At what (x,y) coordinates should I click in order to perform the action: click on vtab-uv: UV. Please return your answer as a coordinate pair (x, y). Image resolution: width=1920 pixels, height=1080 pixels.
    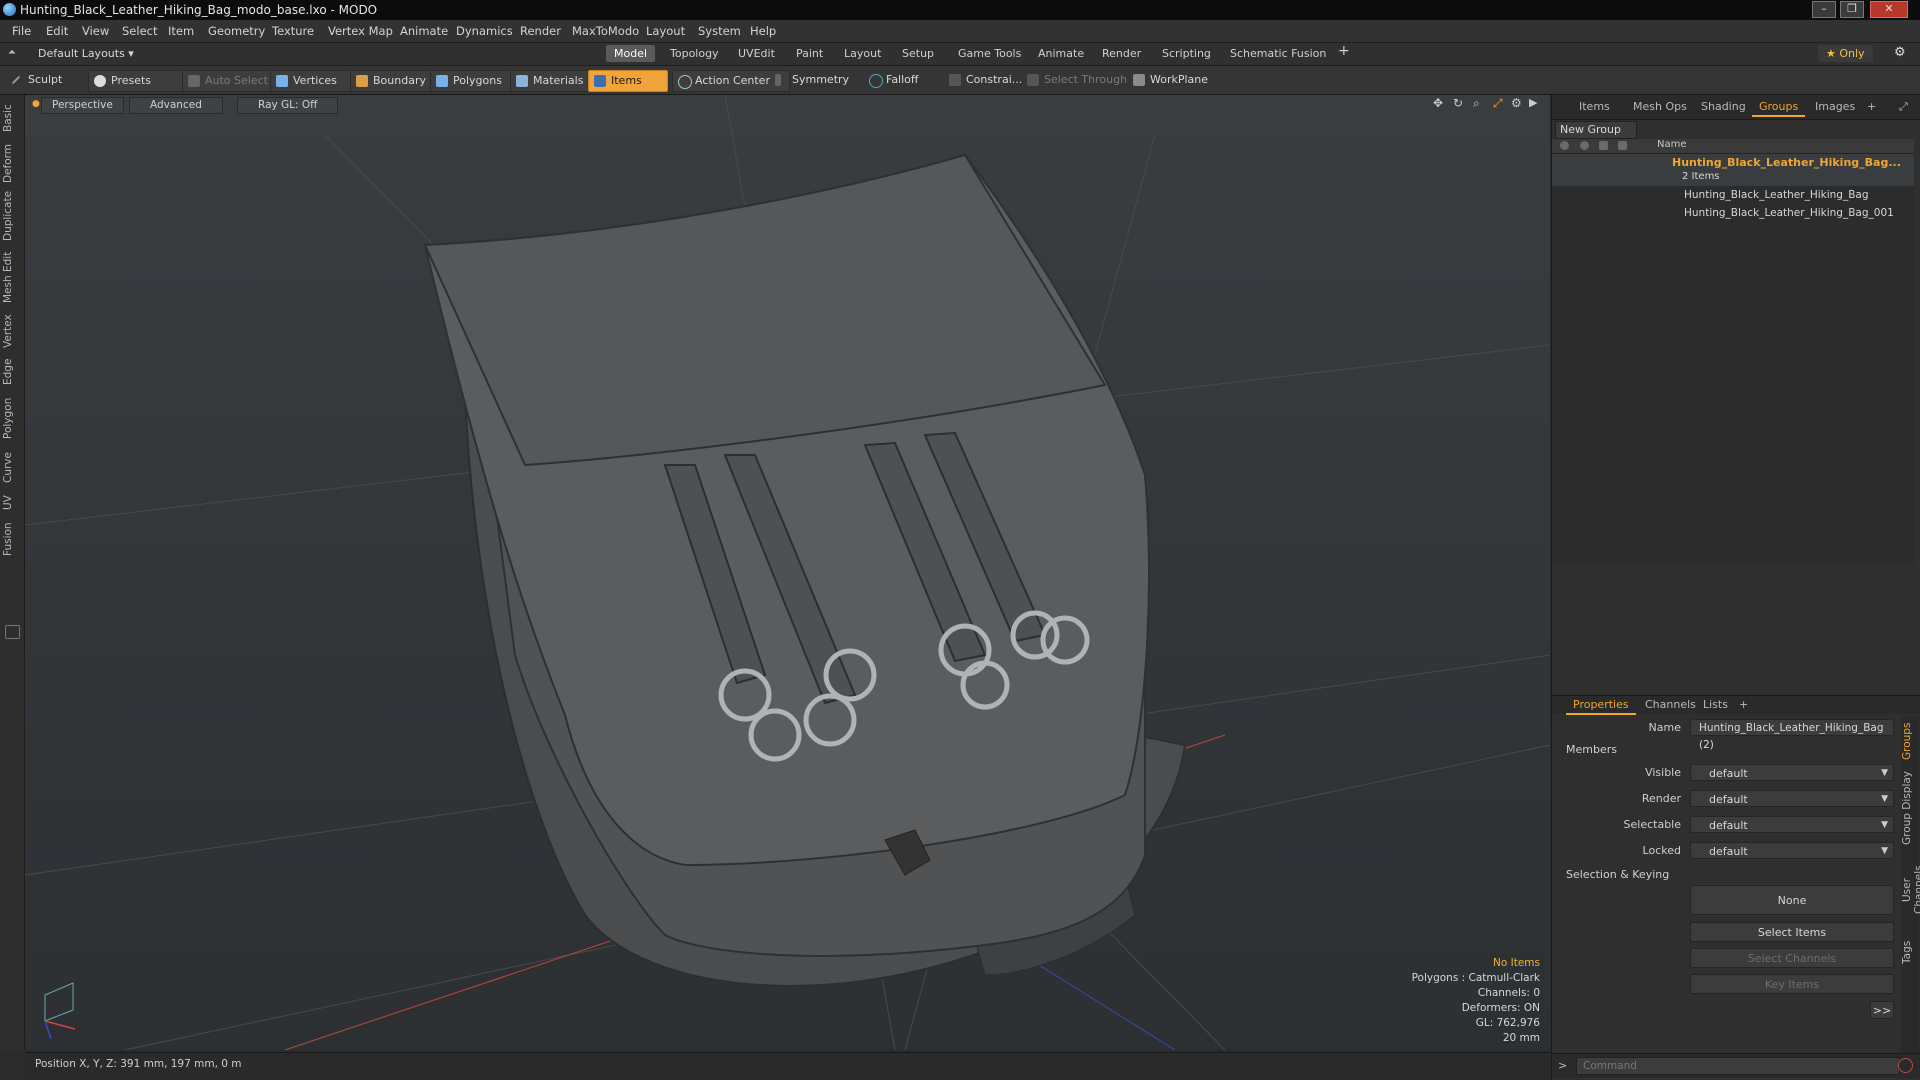
    Looking at the image, I should click on (12, 503).